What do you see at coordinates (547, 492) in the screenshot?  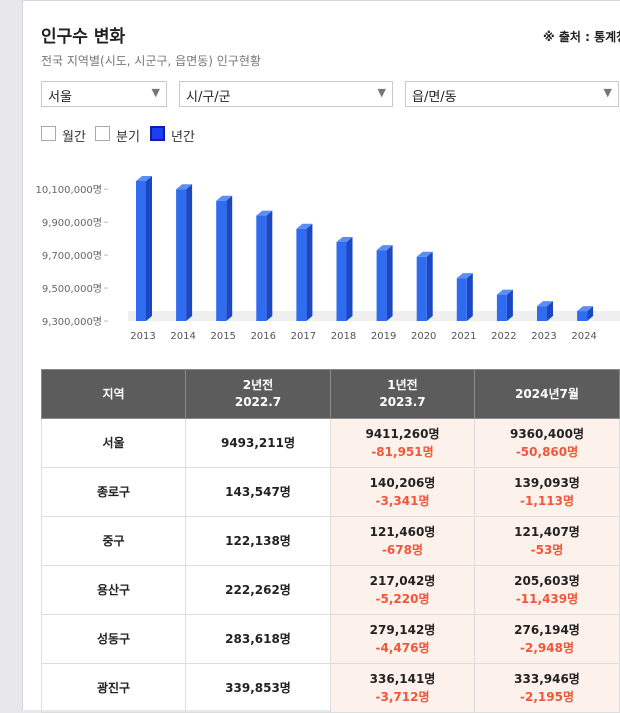 I see `current-cell: 139,093명 -1,113명` at bounding box center [547, 492].